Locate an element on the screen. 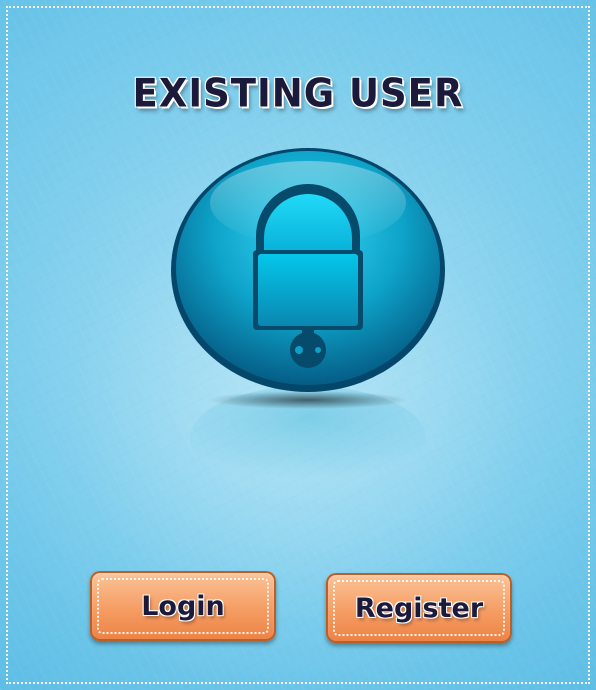 The height and width of the screenshot is (690, 596). register-button: Register is located at coordinates (419, 608).